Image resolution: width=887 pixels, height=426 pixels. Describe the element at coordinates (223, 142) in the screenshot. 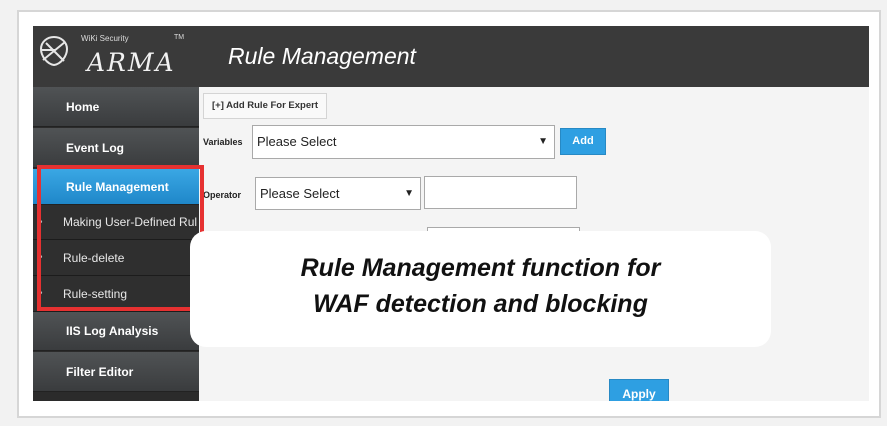

I see `variables-label: Variables` at that location.